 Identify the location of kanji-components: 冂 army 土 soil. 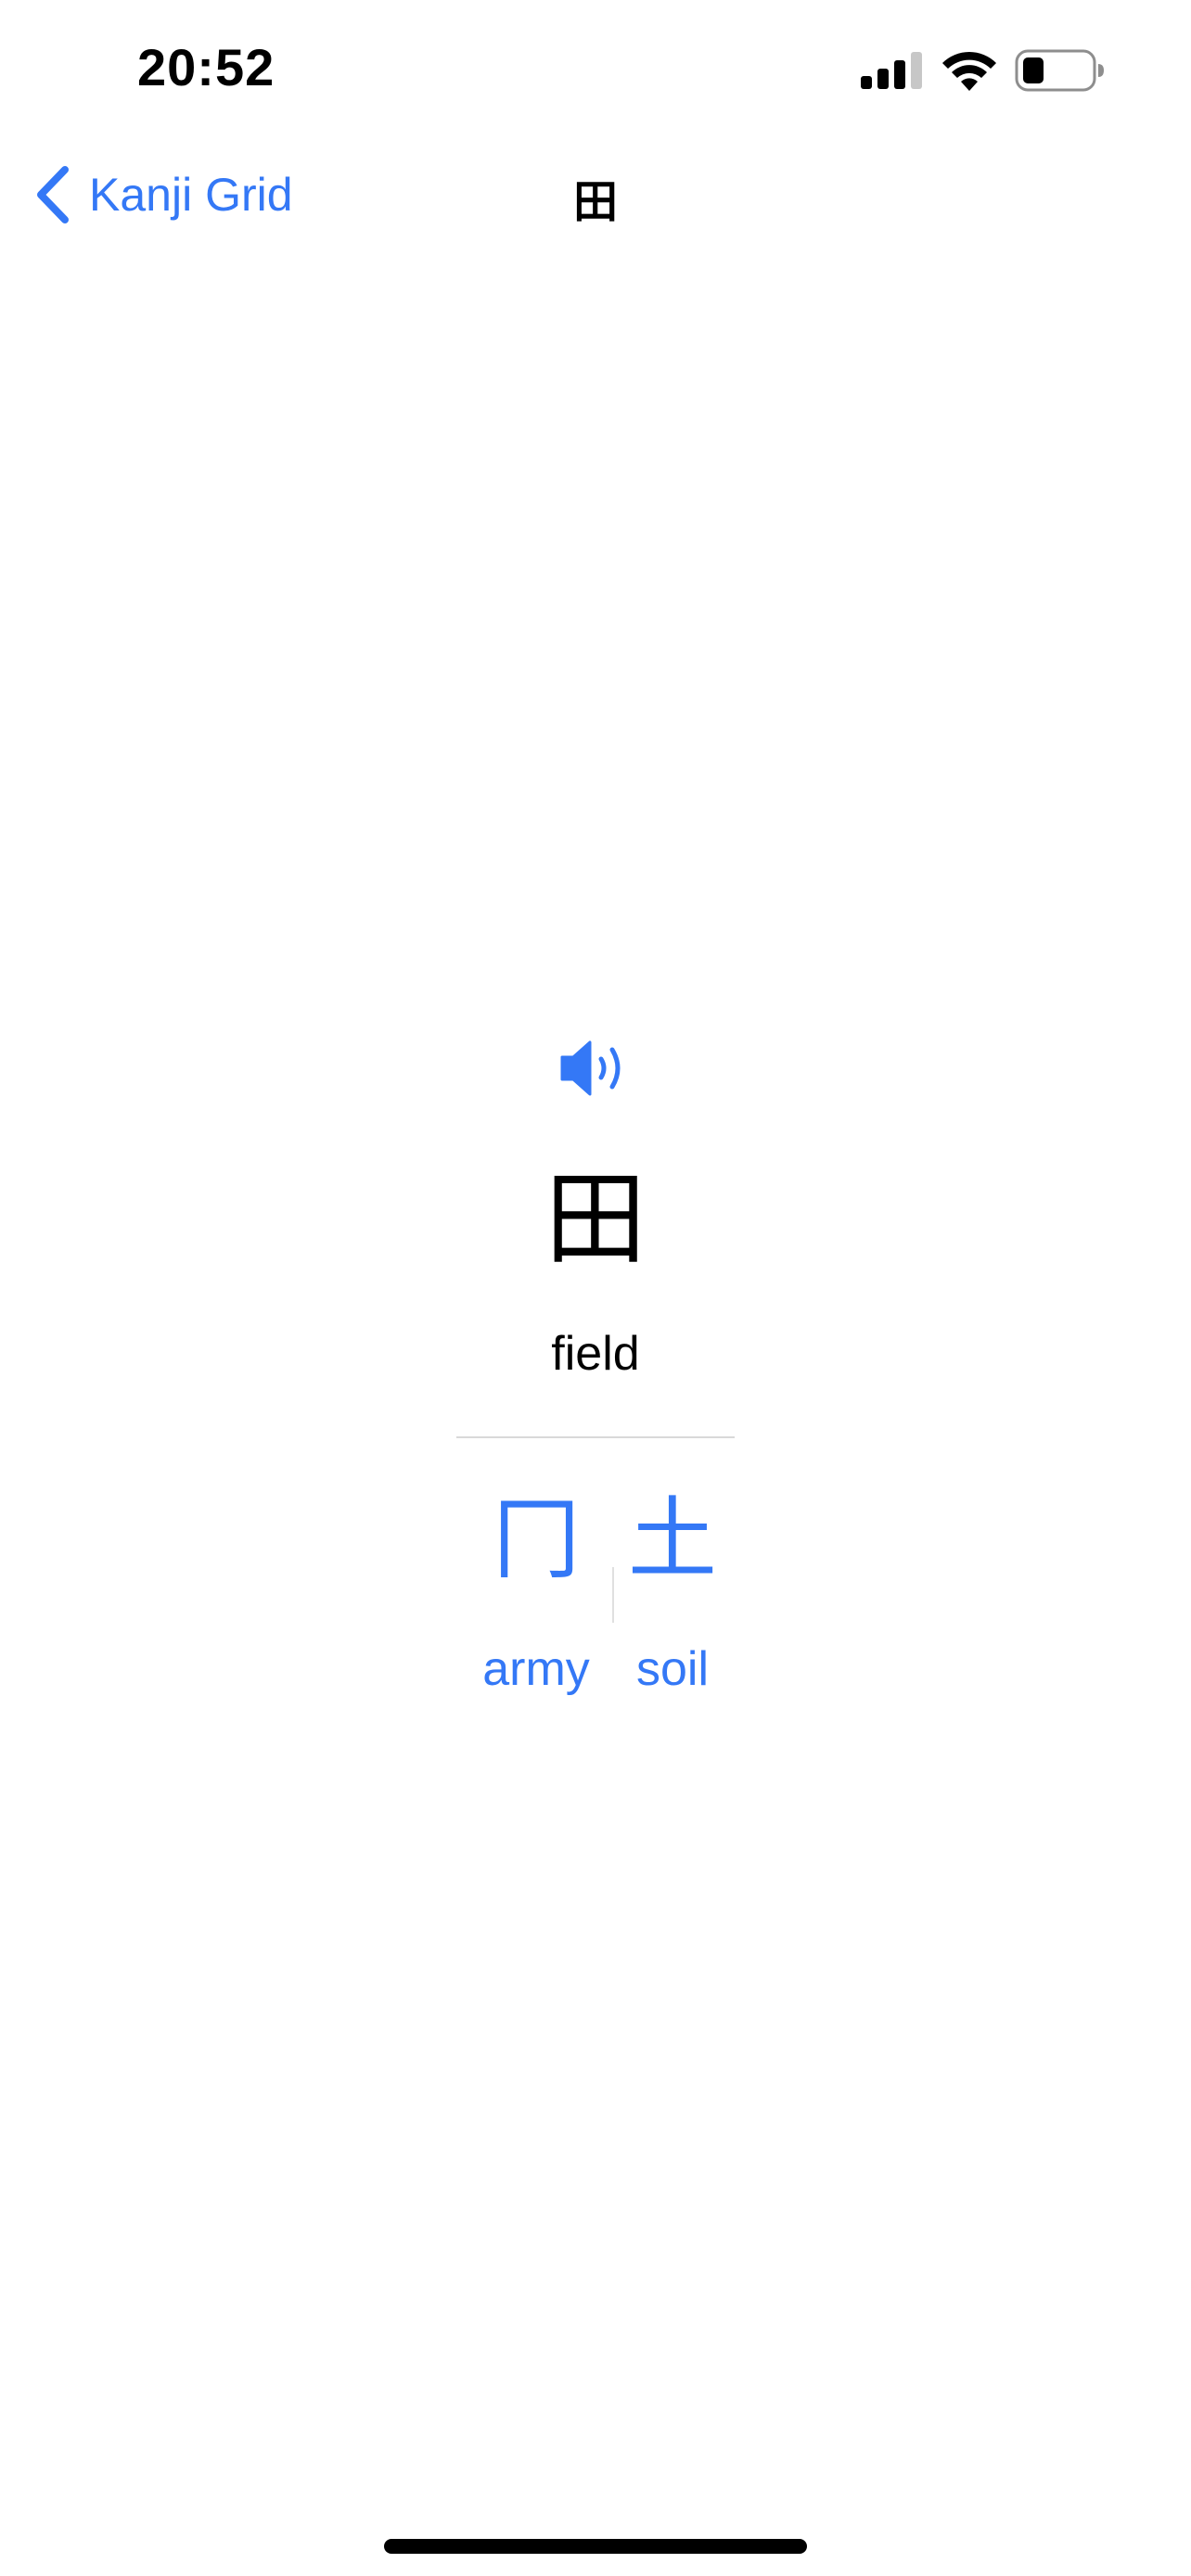
(595, 1605).